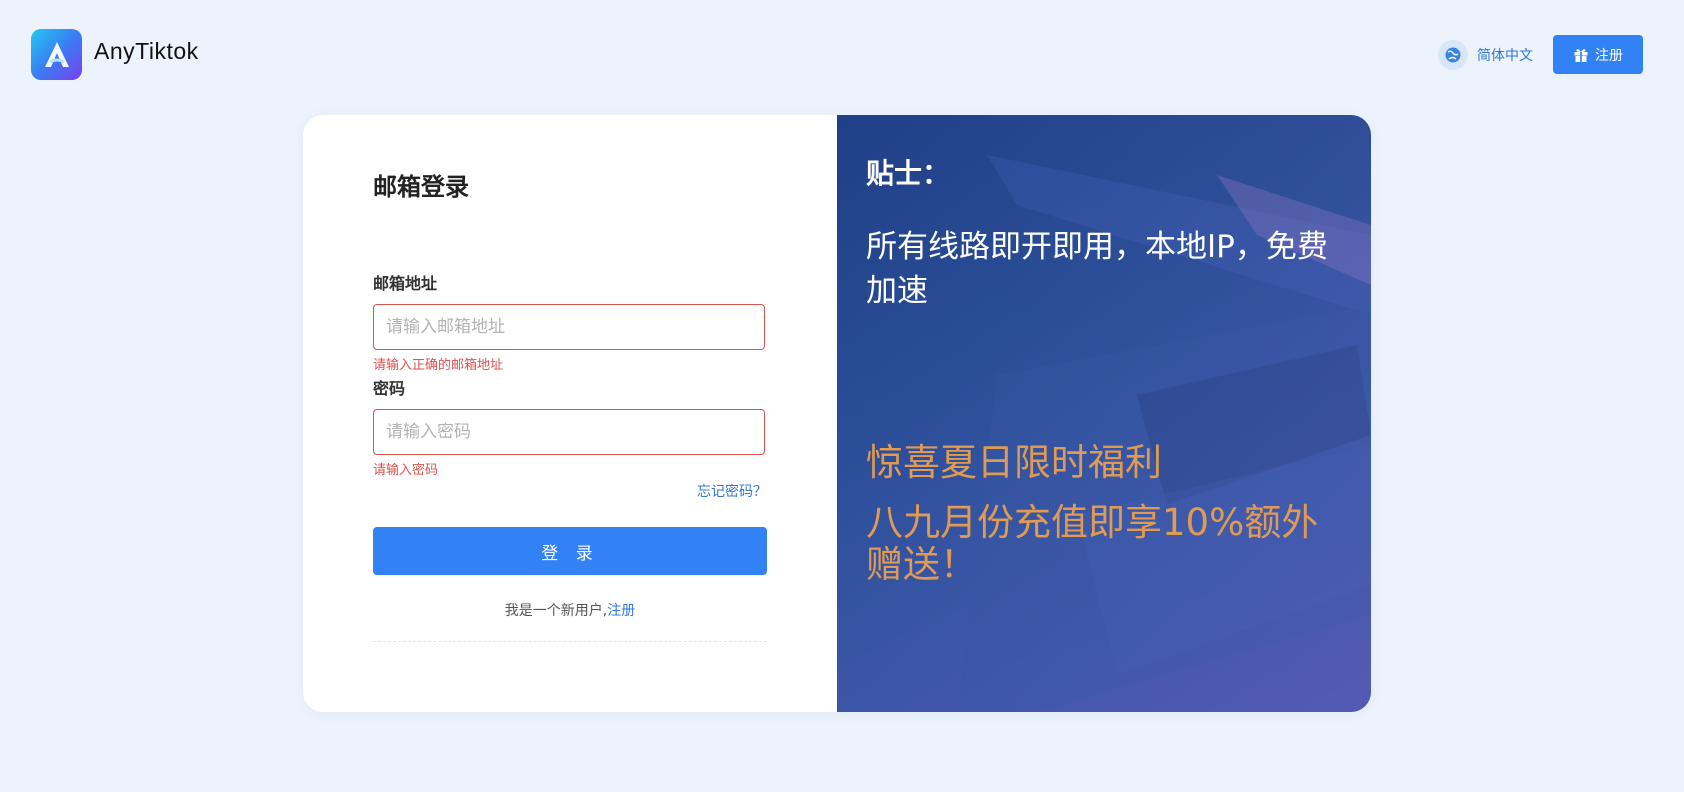 This screenshot has height=792, width=1684. What do you see at coordinates (569, 432) in the screenshot?
I see `password-field` at bounding box center [569, 432].